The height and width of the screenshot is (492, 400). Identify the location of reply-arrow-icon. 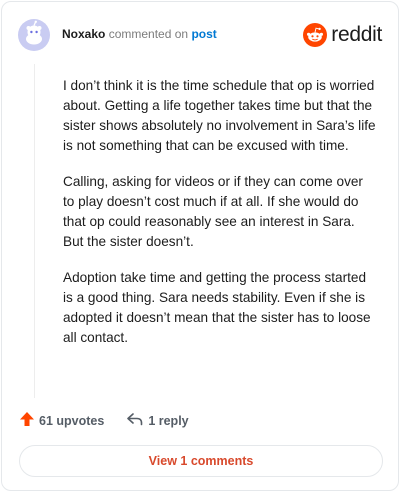
(135, 421).